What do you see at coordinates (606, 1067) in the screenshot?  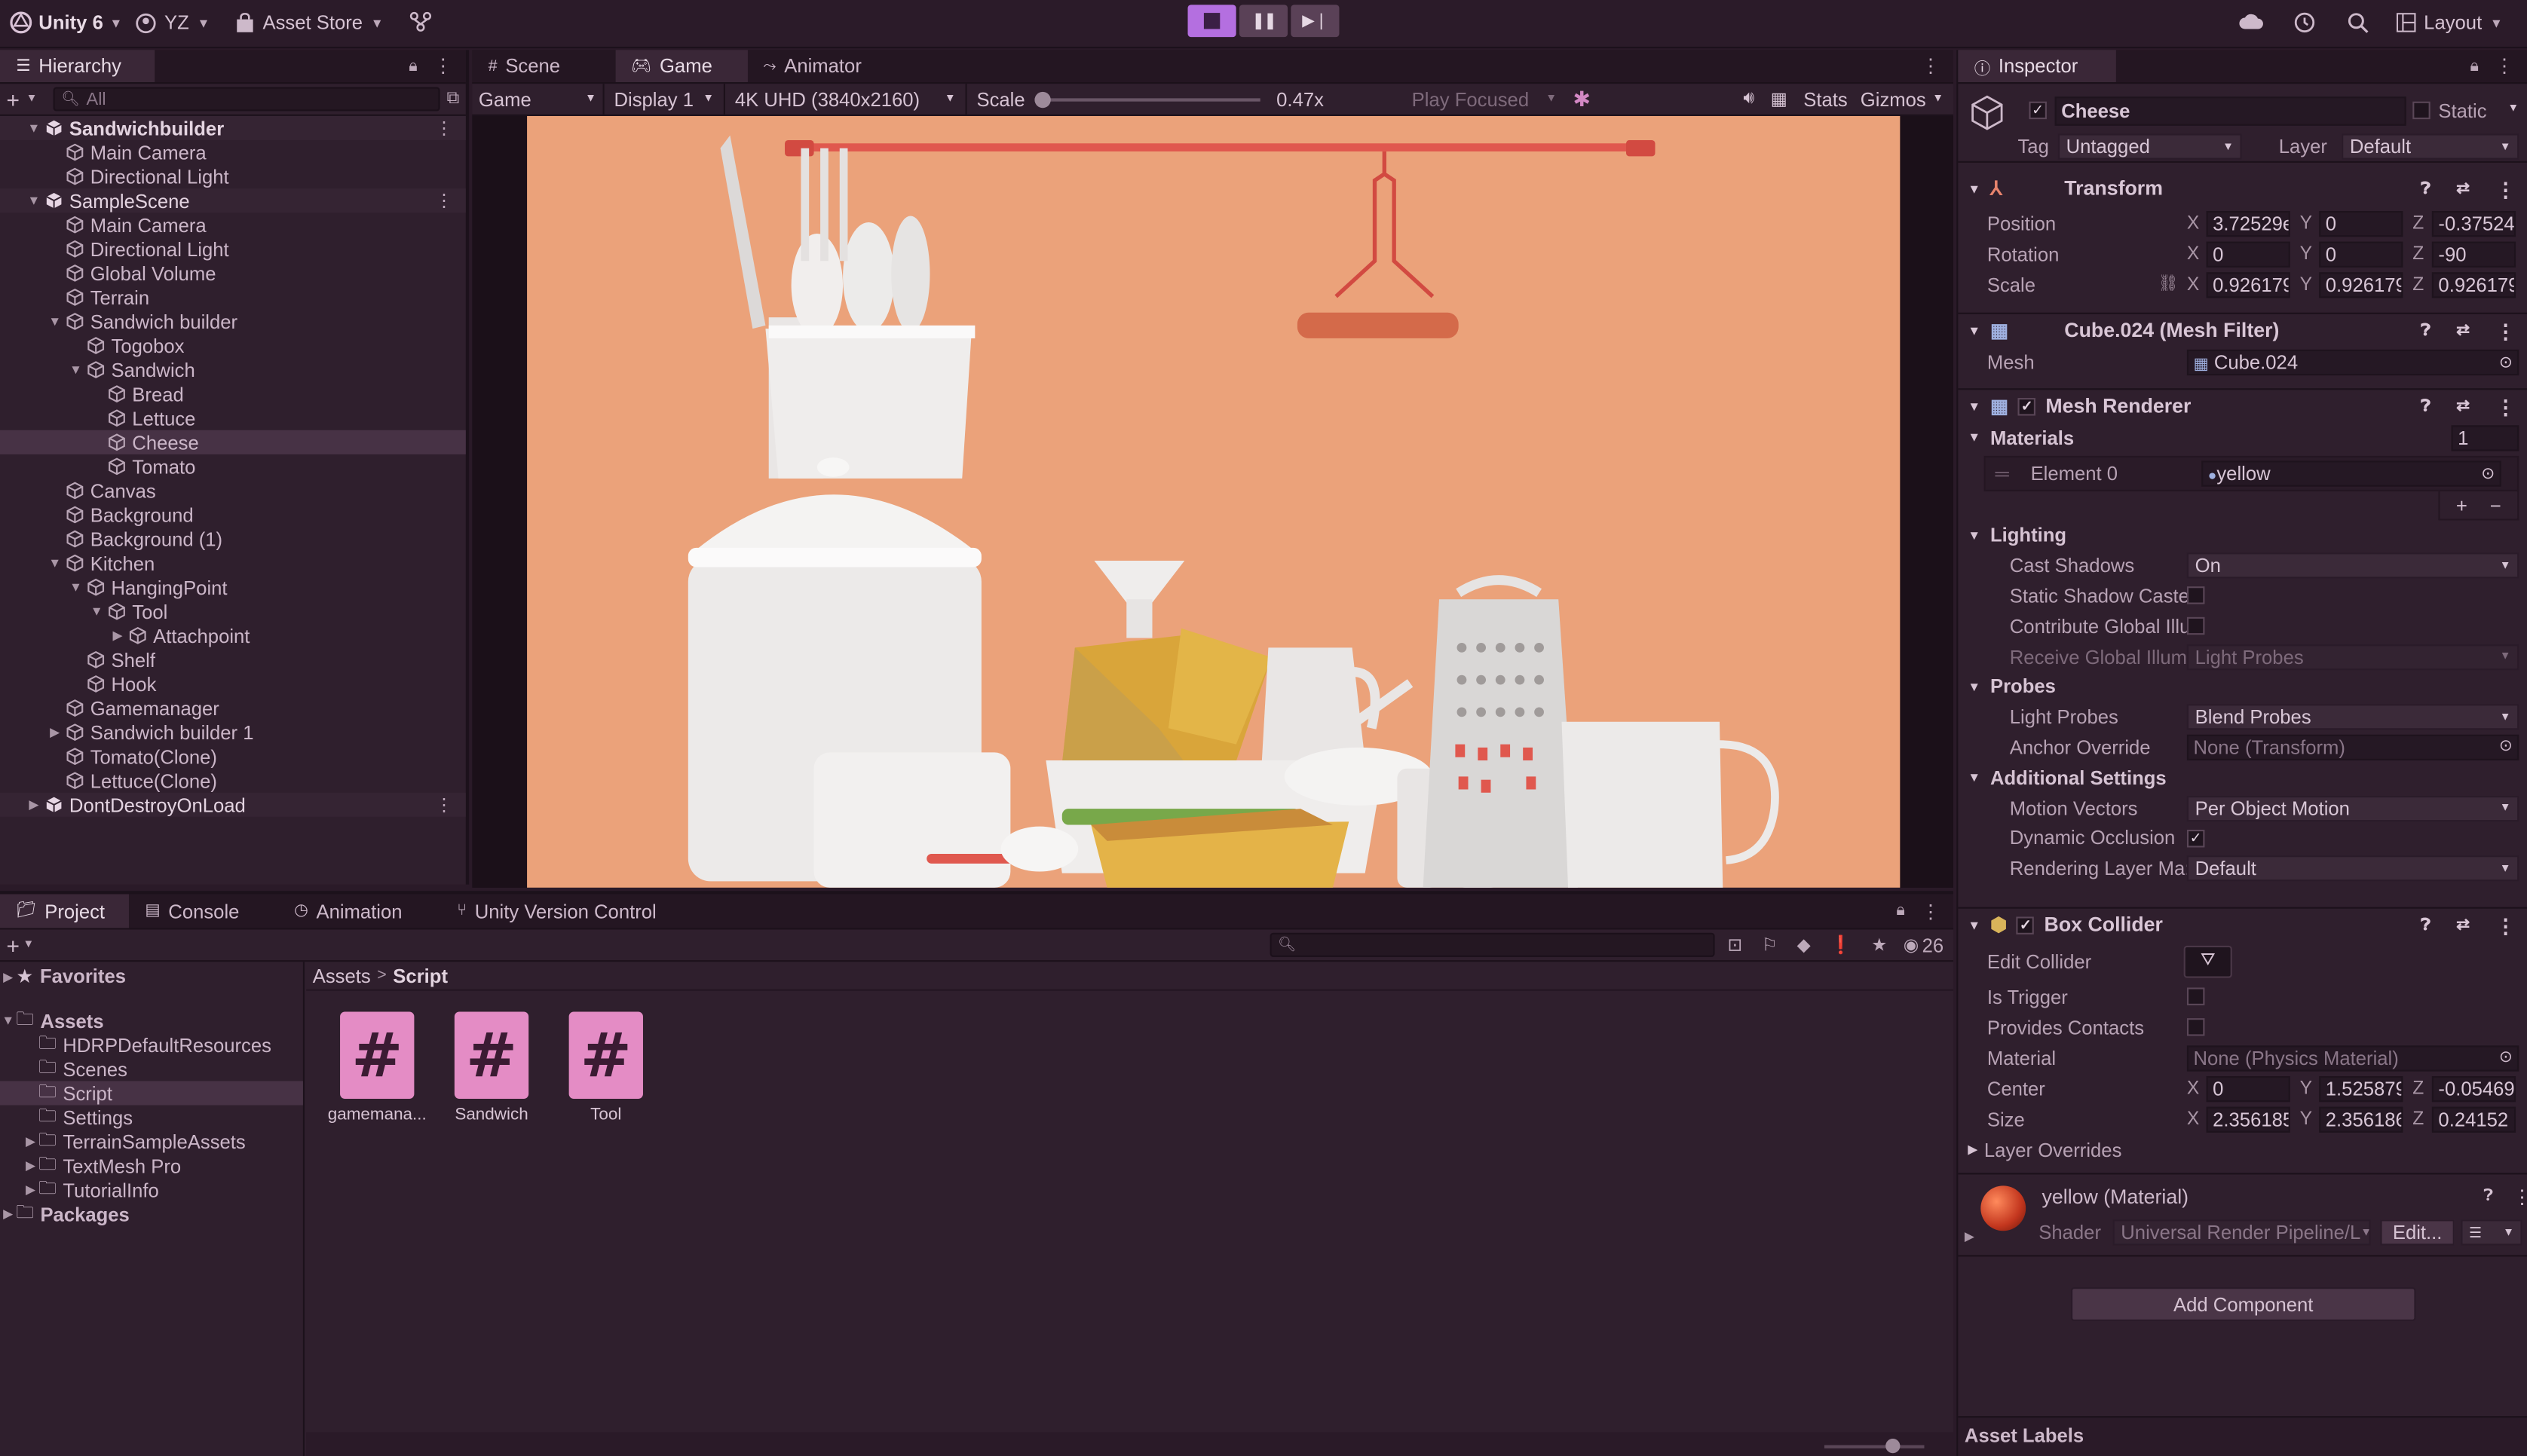 I see `script-asset-item: # Tool` at bounding box center [606, 1067].